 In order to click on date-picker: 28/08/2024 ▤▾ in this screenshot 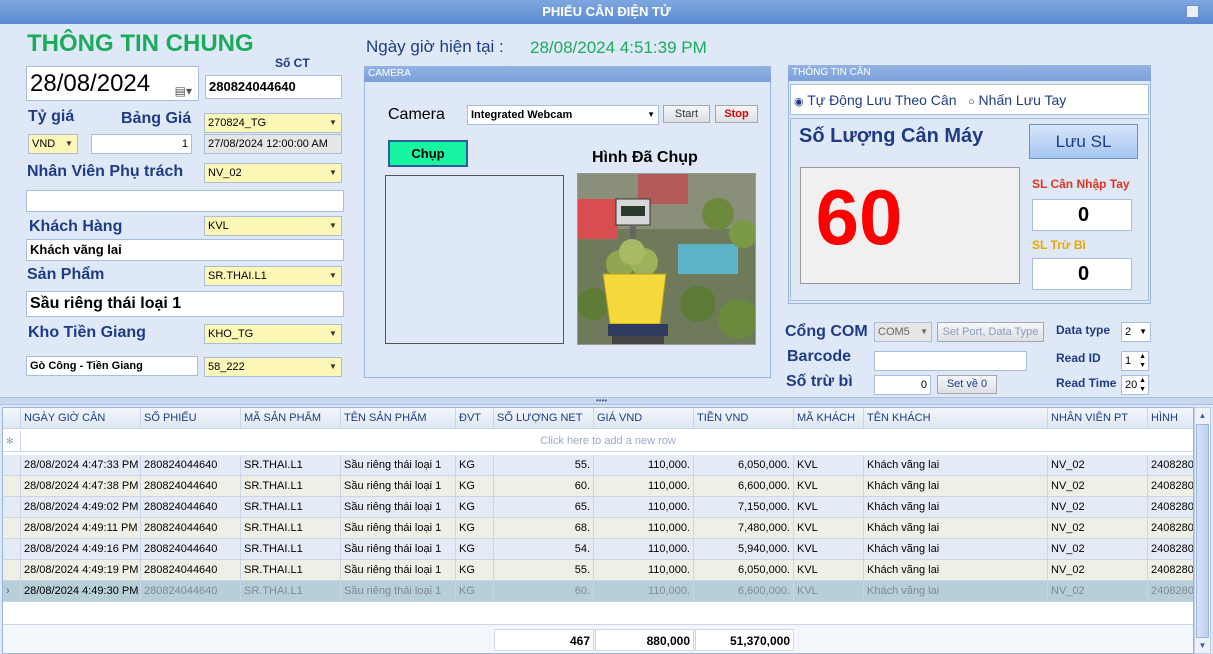, I will do `click(112, 83)`.